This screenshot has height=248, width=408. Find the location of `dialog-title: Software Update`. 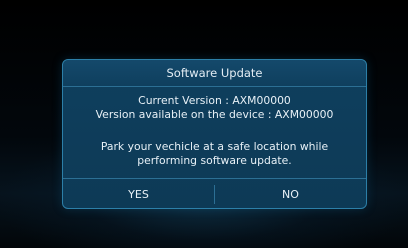

dialog-title: Software Update is located at coordinates (214, 73).